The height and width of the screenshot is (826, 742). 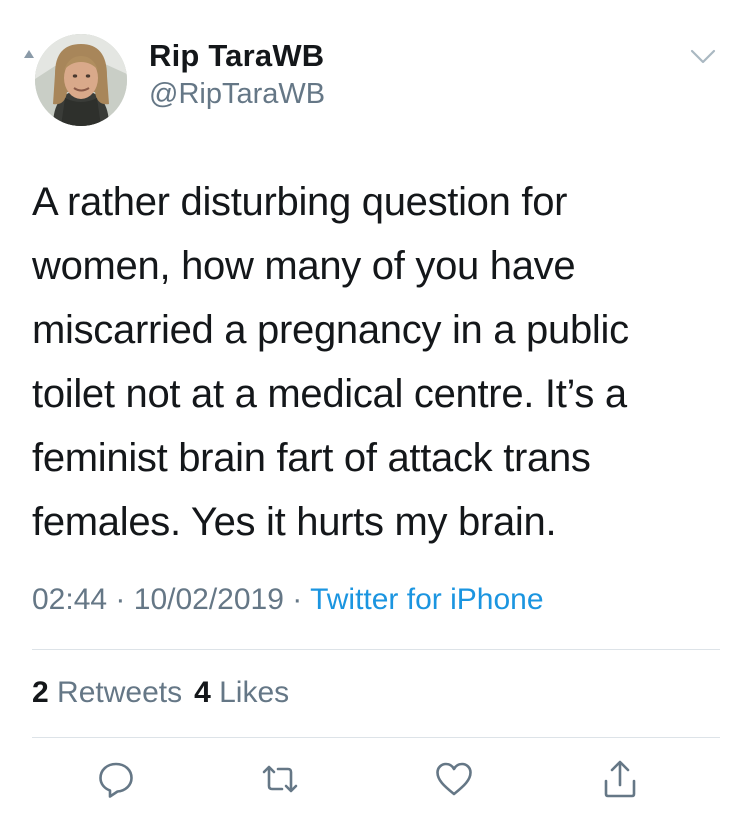 What do you see at coordinates (236, 56) in the screenshot?
I see `author-name: Rip TaraWB` at bounding box center [236, 56].